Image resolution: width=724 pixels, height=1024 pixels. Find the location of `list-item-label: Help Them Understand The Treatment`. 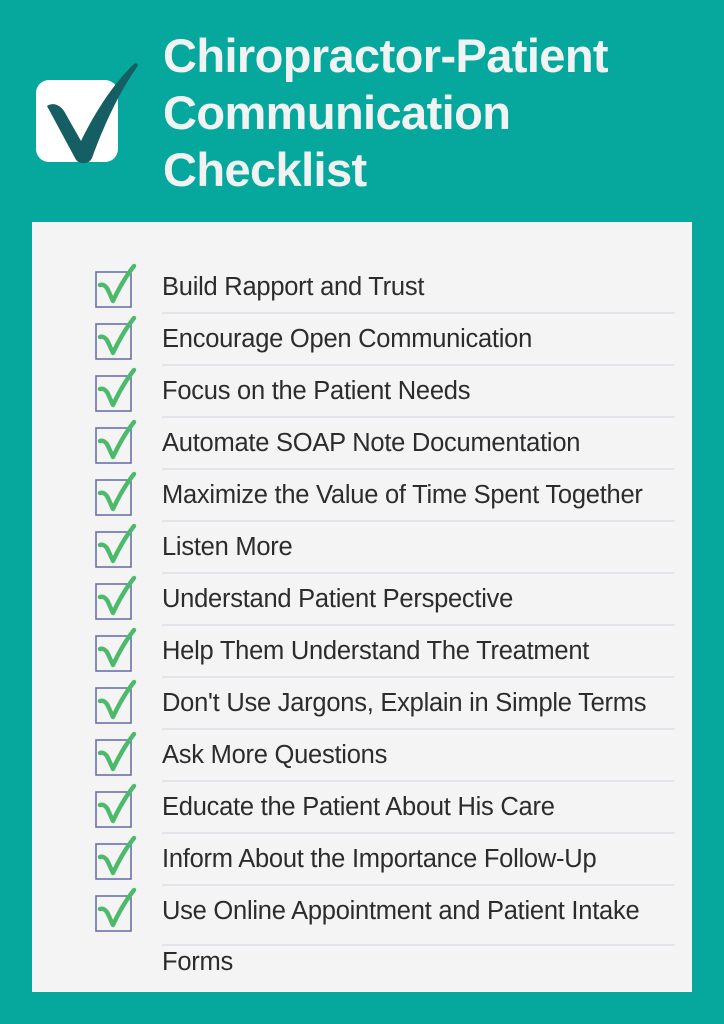

list-item-label: Help Them Understand The Treatment is located at coordinates (376, 651).